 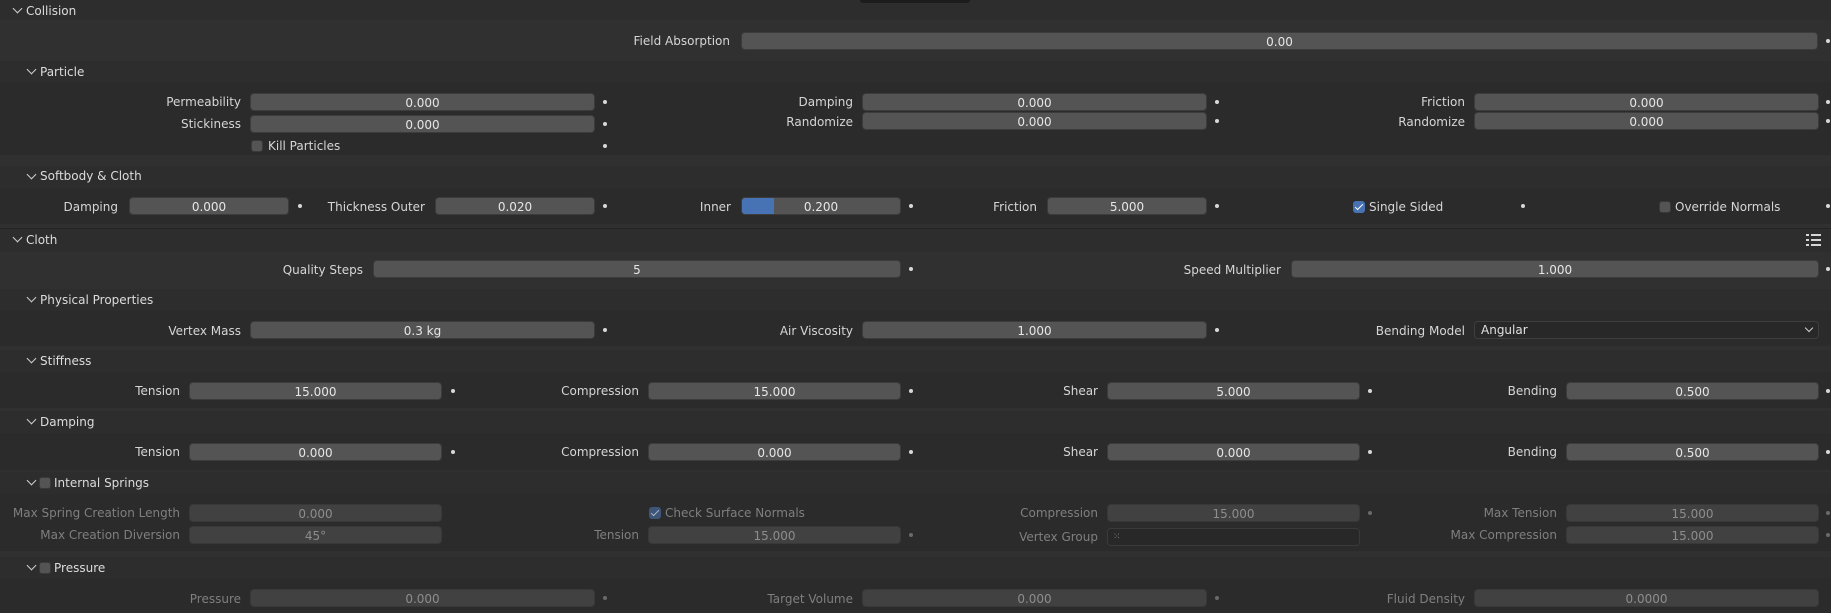 What do you see at coordinates (315, 452) in the screenshot?
I see `damping-tension-field: 0.000` at bounding box center [315, 452].